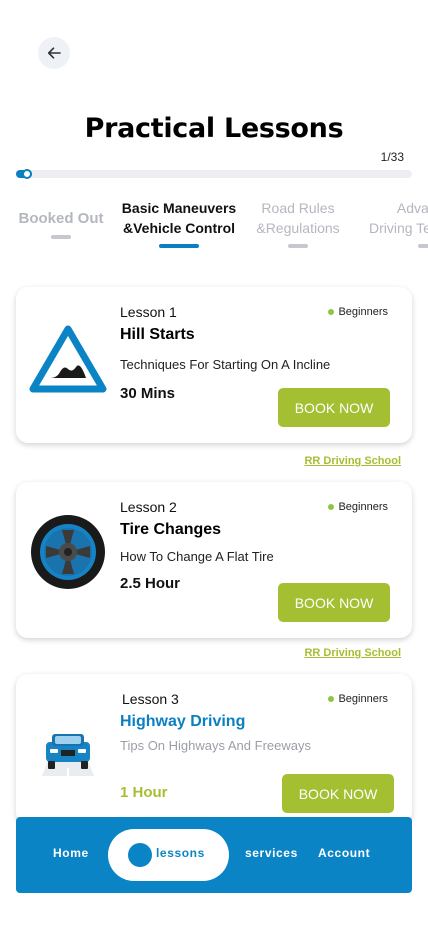  Describe the element at coordinates (197, 556) in the screenshot. I see `lesson-description: How To Change A Flat Tire` at that location.